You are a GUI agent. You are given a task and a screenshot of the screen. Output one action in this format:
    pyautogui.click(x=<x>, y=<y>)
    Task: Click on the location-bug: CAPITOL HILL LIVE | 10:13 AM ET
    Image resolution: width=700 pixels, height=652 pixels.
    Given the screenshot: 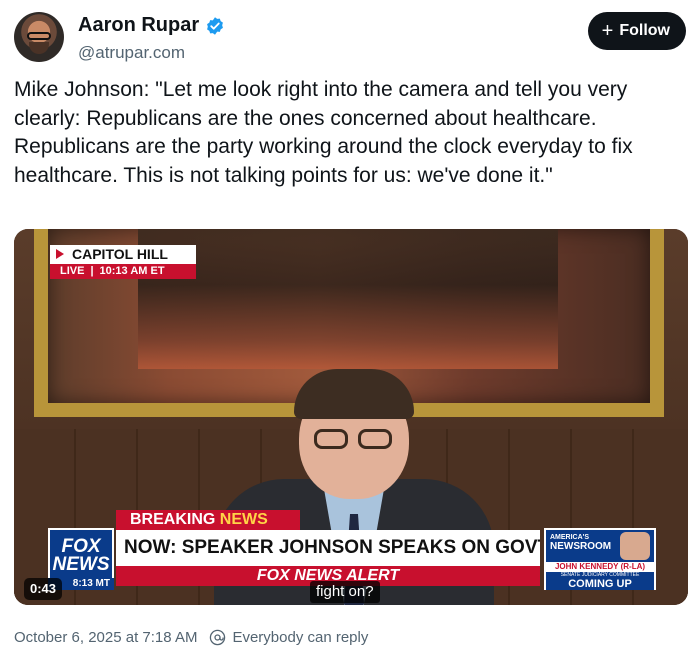 What is the action you would take?
    pyautogui.click(x=123, y=262)
    